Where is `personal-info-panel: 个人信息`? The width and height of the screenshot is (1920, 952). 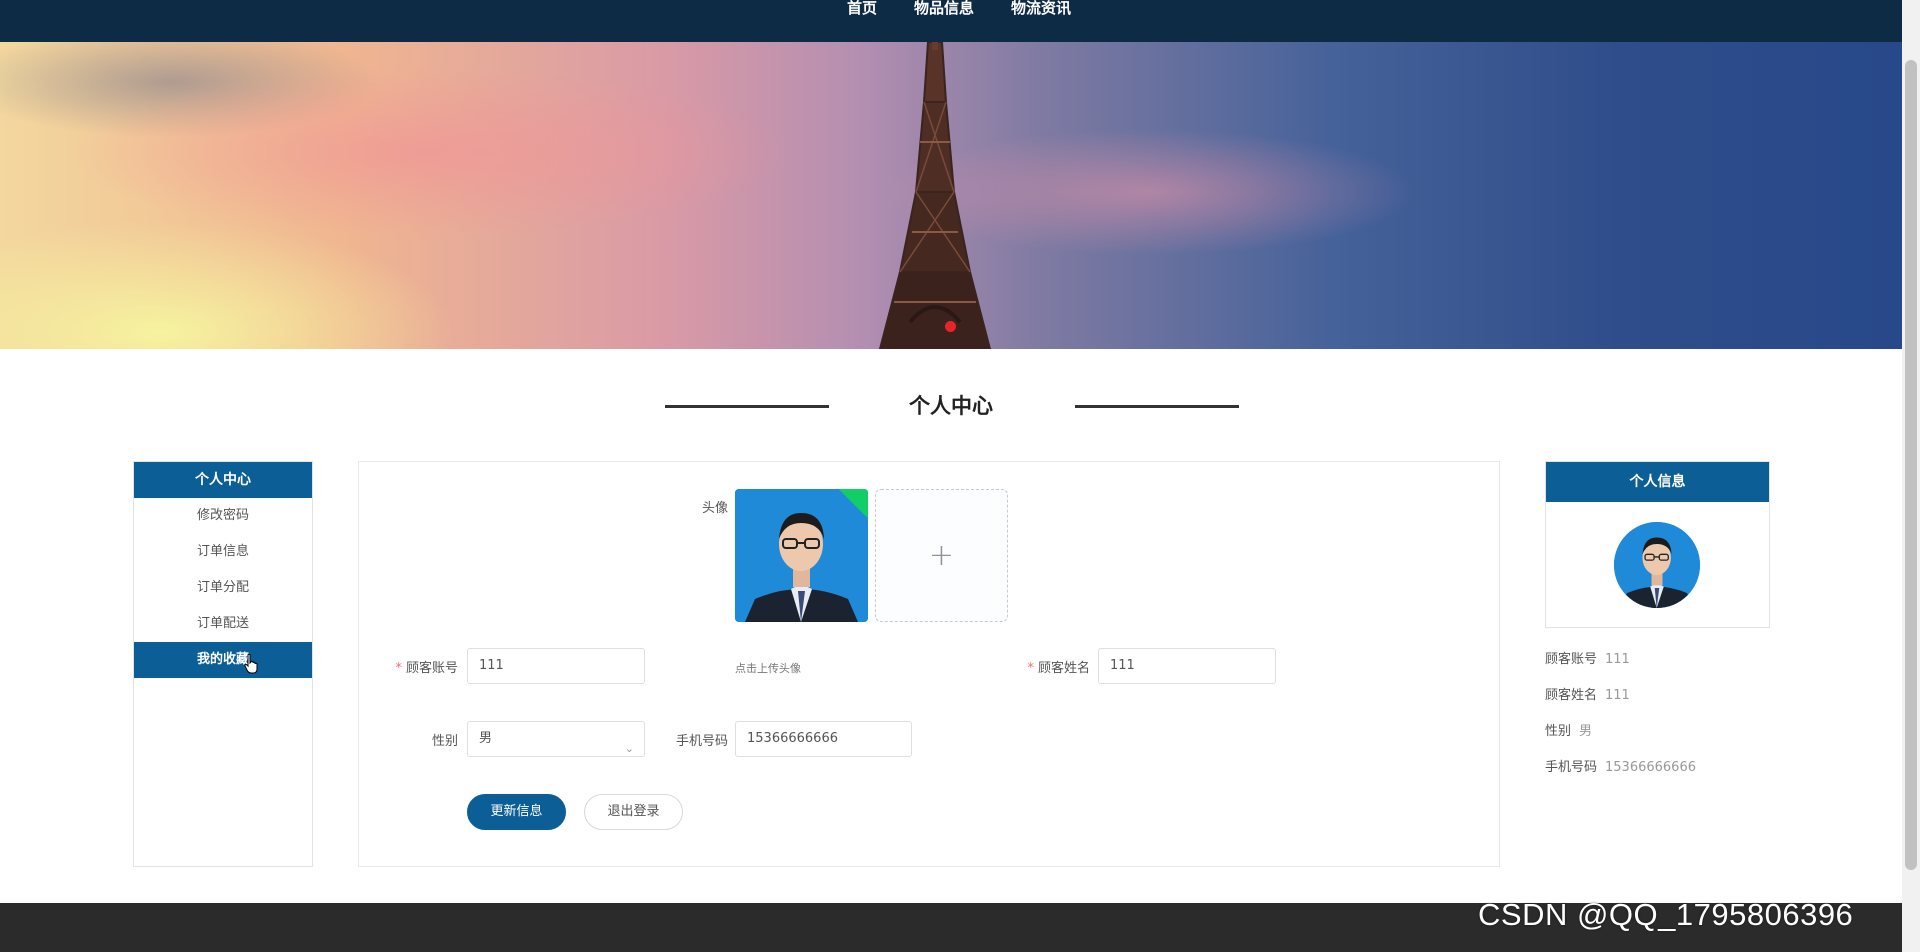 personal-info-panel: 个人信息 is located at coordinates (1657, 544).